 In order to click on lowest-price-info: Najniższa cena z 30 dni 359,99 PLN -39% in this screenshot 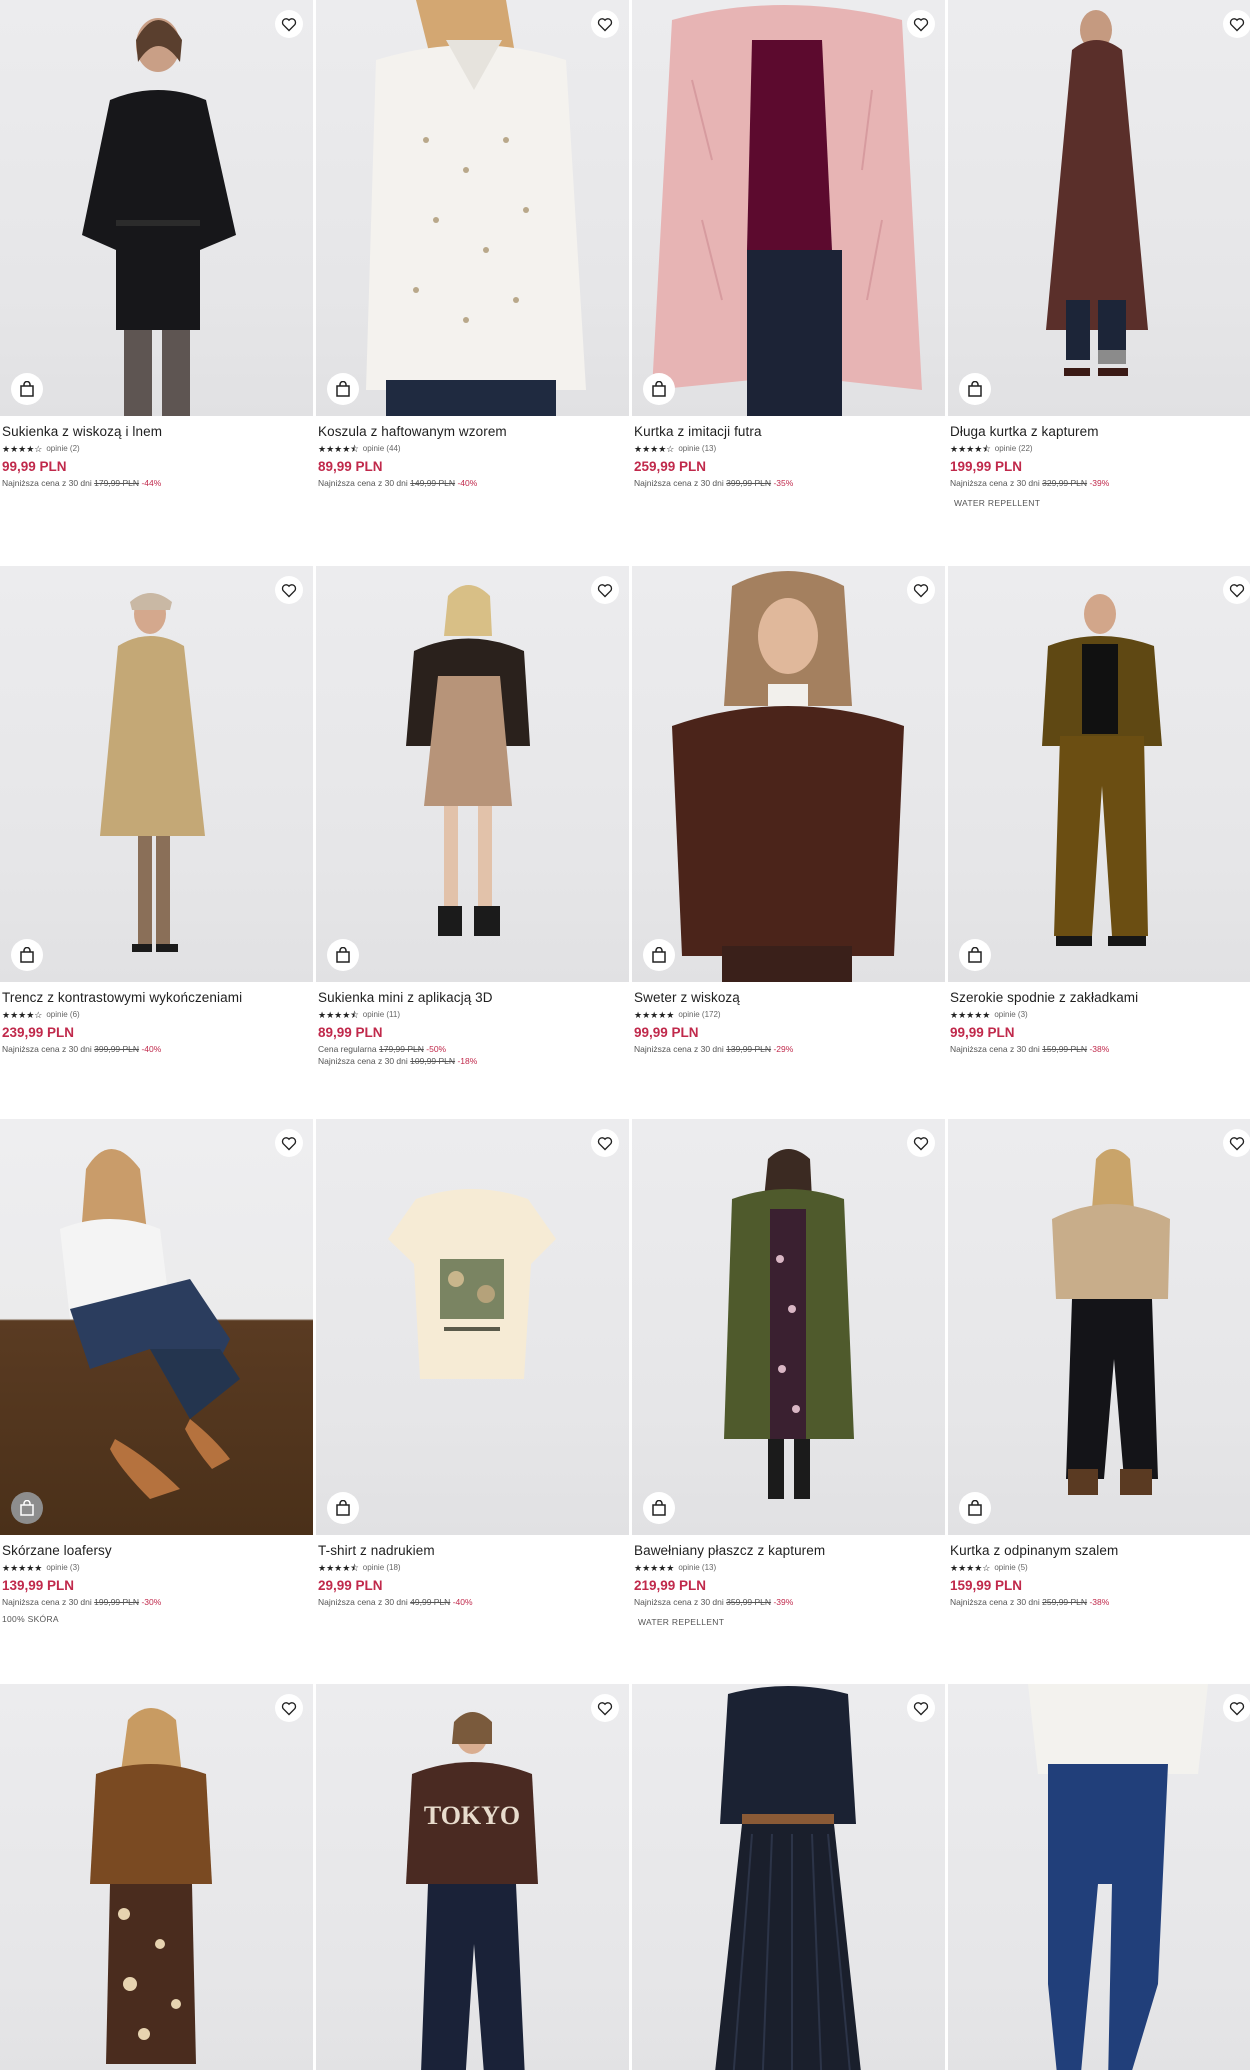, I will do `click(788, 1602)`.